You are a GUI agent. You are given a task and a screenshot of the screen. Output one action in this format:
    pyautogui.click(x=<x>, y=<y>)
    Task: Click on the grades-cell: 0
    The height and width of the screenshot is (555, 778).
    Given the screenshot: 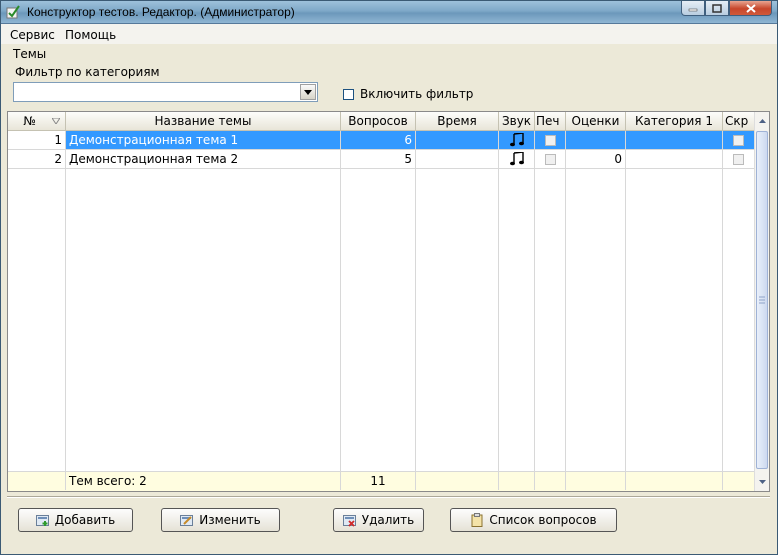 What is the action you would take?
    pyautogui.click(x=596, y=159)
    